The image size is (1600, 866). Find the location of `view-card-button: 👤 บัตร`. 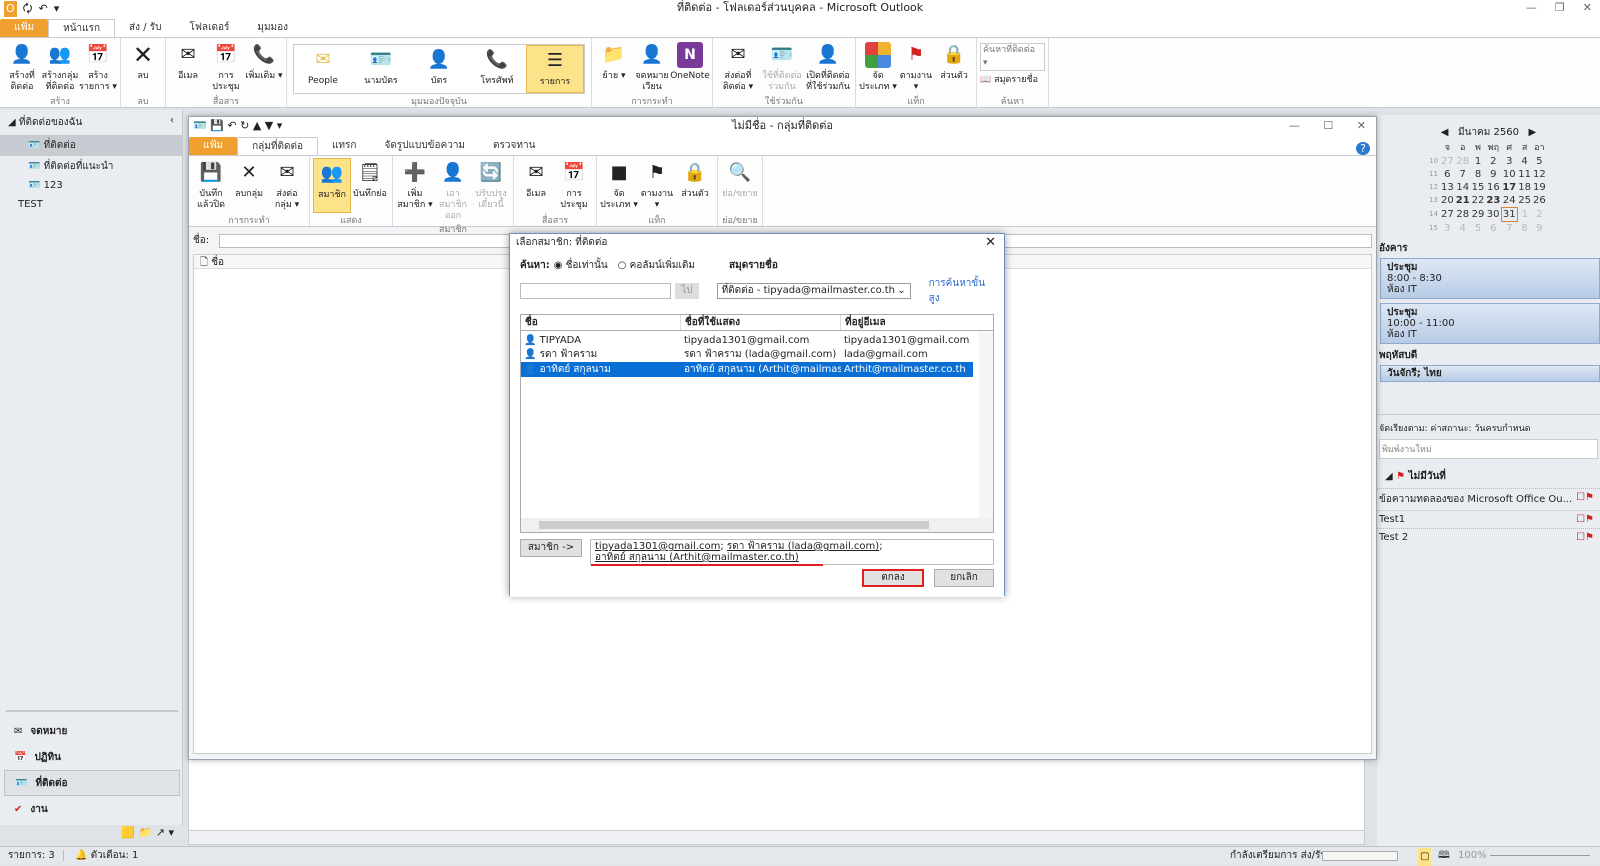

view-card-button: 👤 บัตร is located at coordinates (439, 69).